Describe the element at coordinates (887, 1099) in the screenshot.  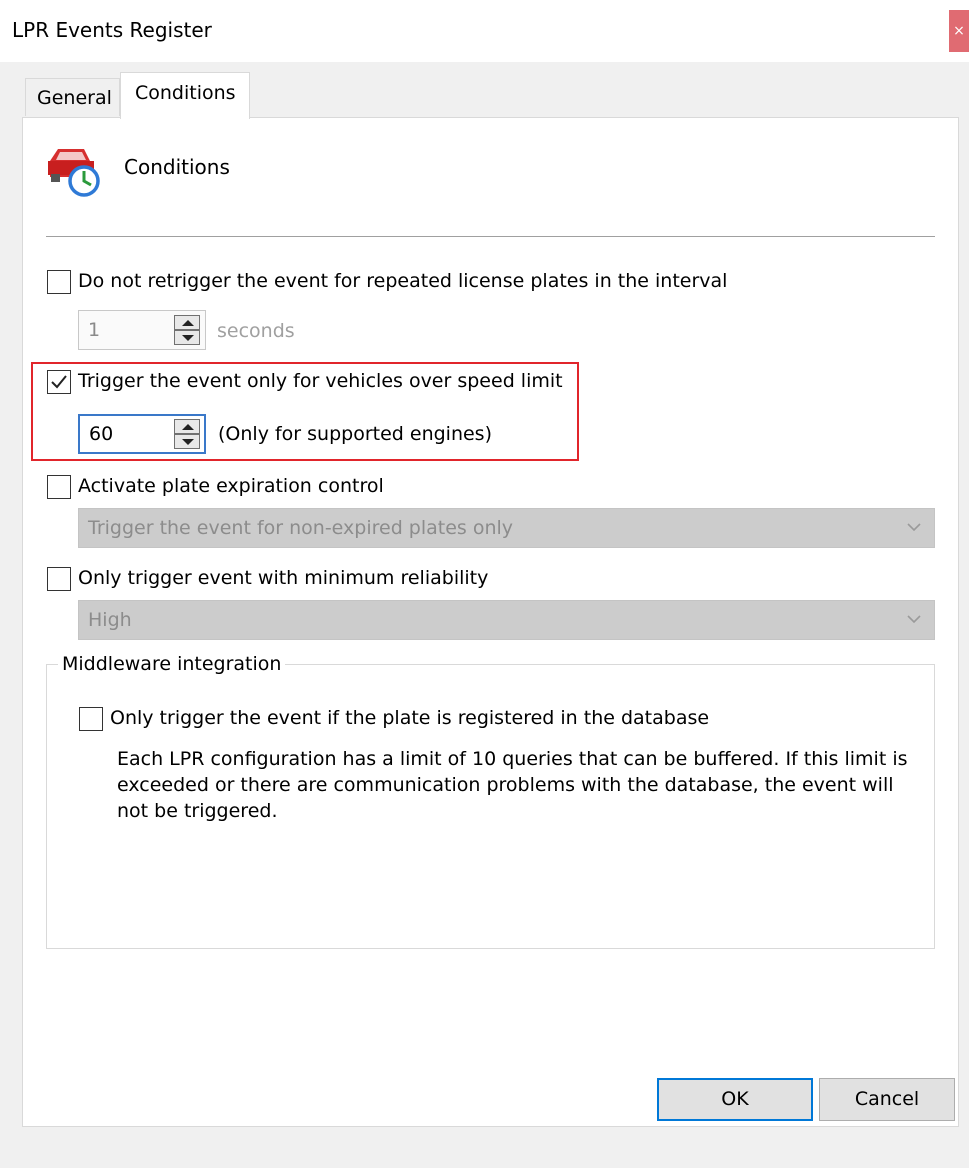
I see `cancel-button: Cancel` at that location.